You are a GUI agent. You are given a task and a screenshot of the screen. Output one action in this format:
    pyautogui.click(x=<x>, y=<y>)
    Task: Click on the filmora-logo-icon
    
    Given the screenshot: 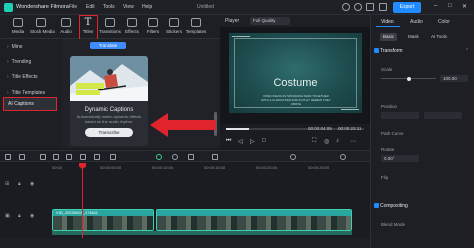 What is the action you would take?
    pyautogui.click(x=8, y=7)
    